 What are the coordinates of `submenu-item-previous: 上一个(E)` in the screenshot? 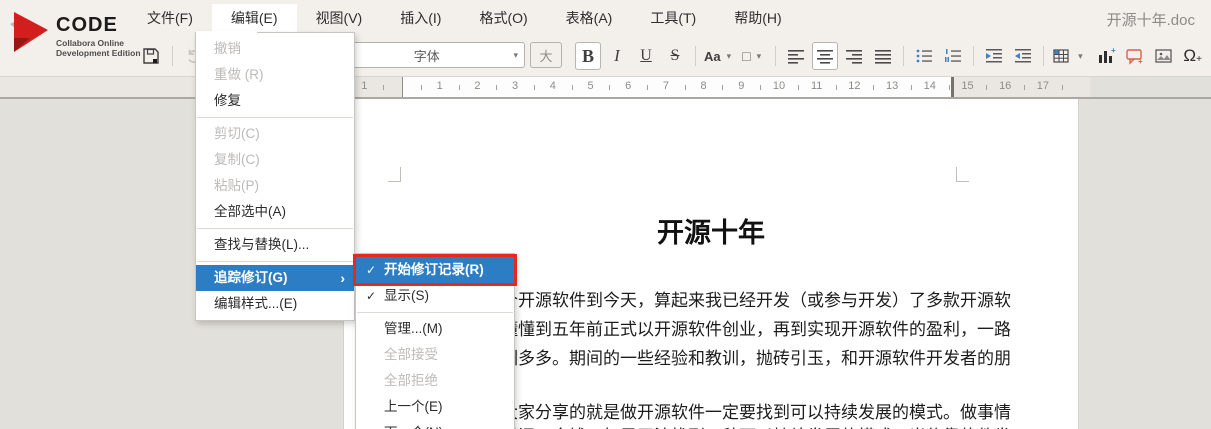 It's located at (435, 407).